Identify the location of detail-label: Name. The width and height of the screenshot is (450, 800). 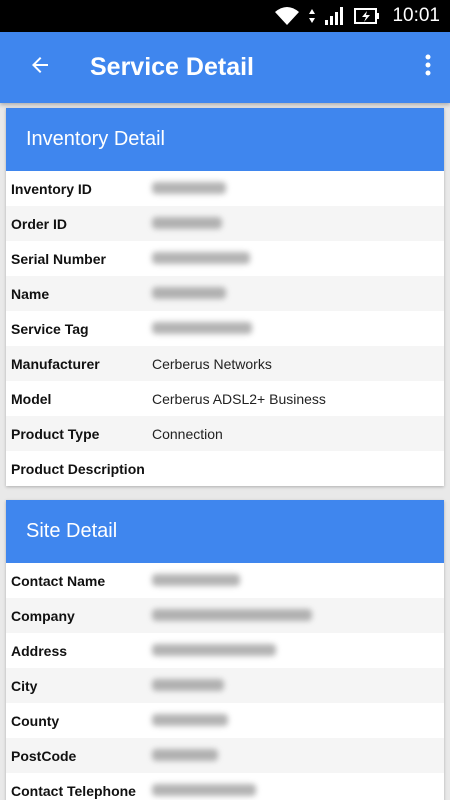
(30, 293).